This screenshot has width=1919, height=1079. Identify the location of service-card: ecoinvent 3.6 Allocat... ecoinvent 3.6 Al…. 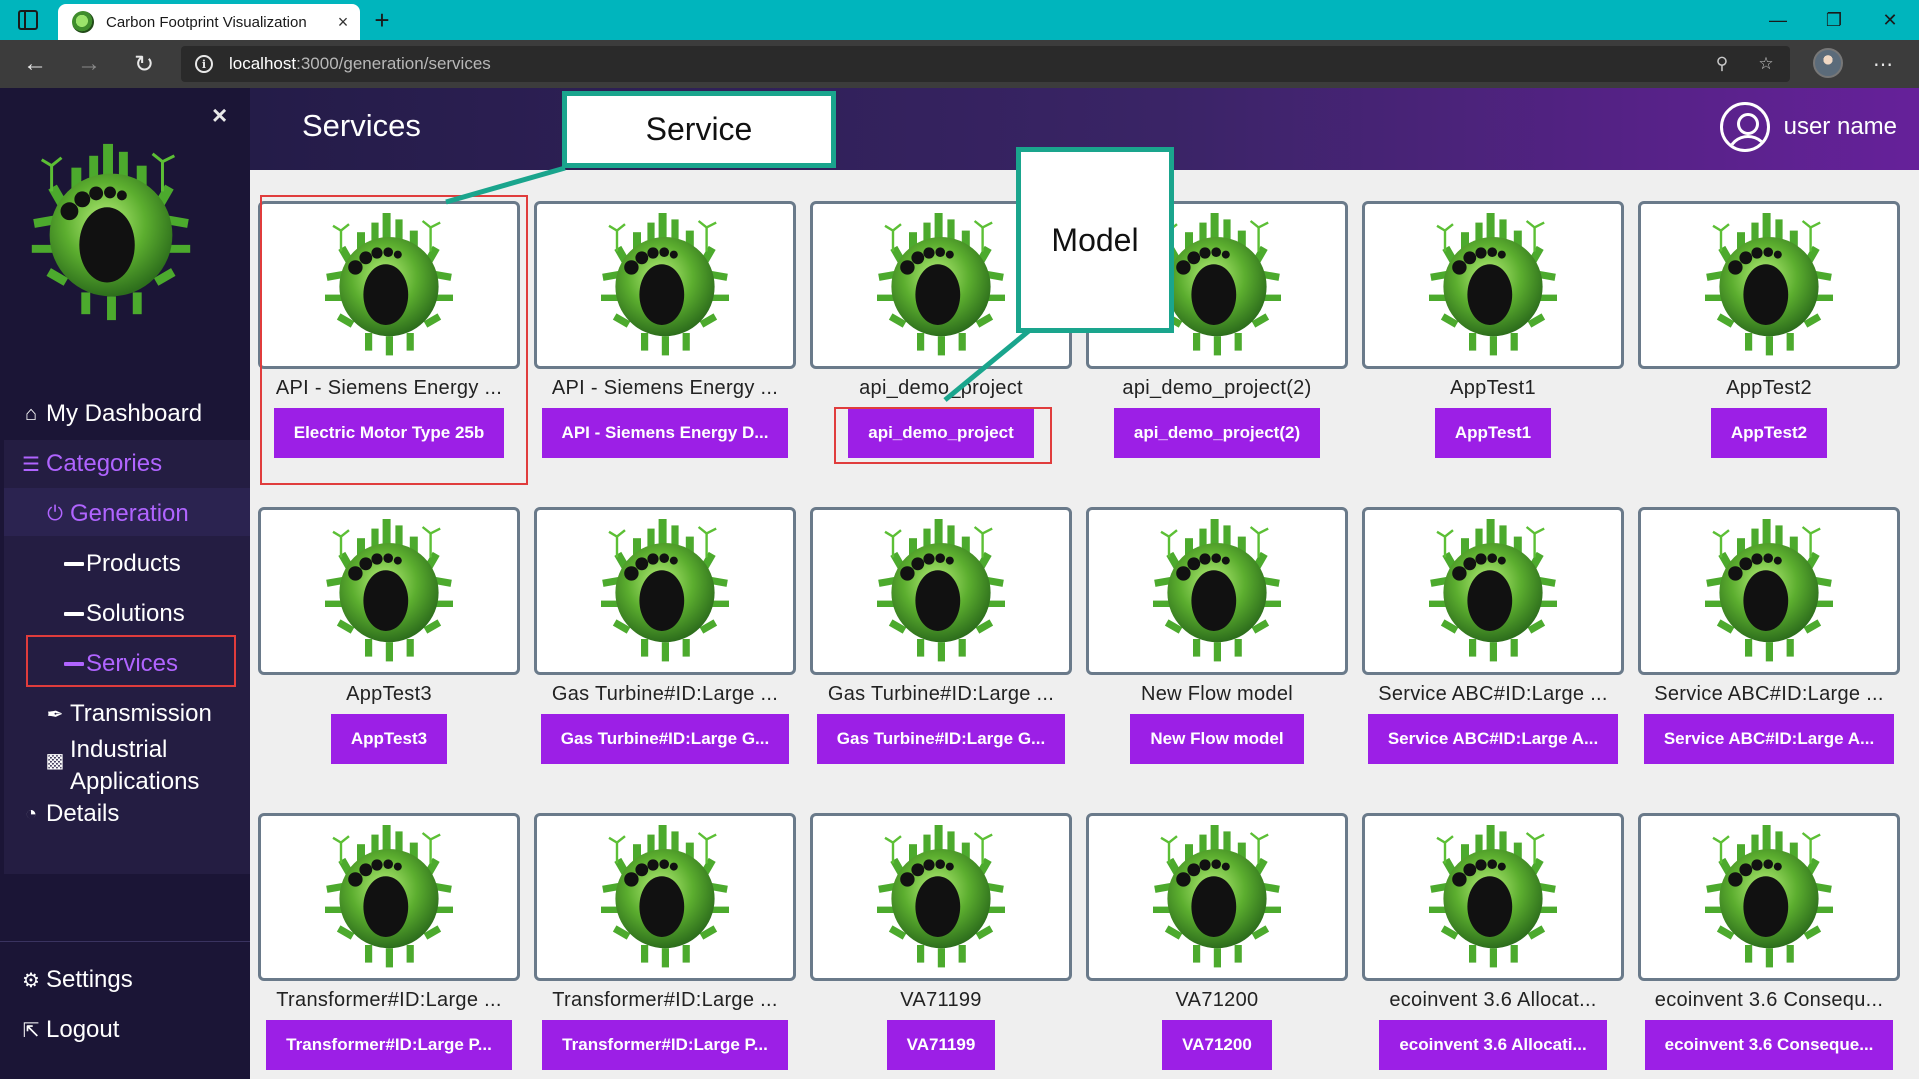
(1493, 941).